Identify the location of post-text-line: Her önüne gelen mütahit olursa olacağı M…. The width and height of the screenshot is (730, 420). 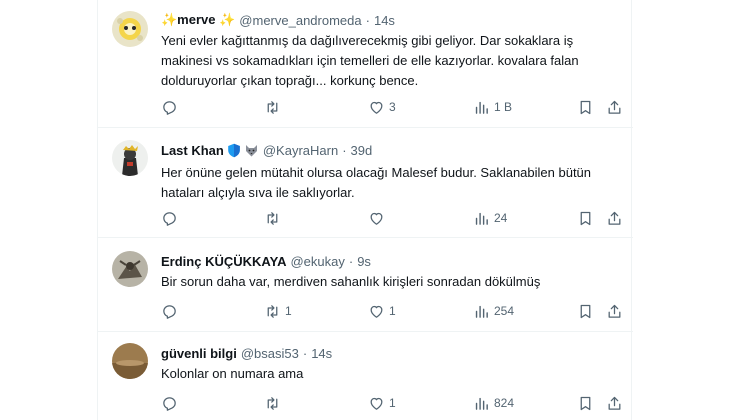
(376, 172).